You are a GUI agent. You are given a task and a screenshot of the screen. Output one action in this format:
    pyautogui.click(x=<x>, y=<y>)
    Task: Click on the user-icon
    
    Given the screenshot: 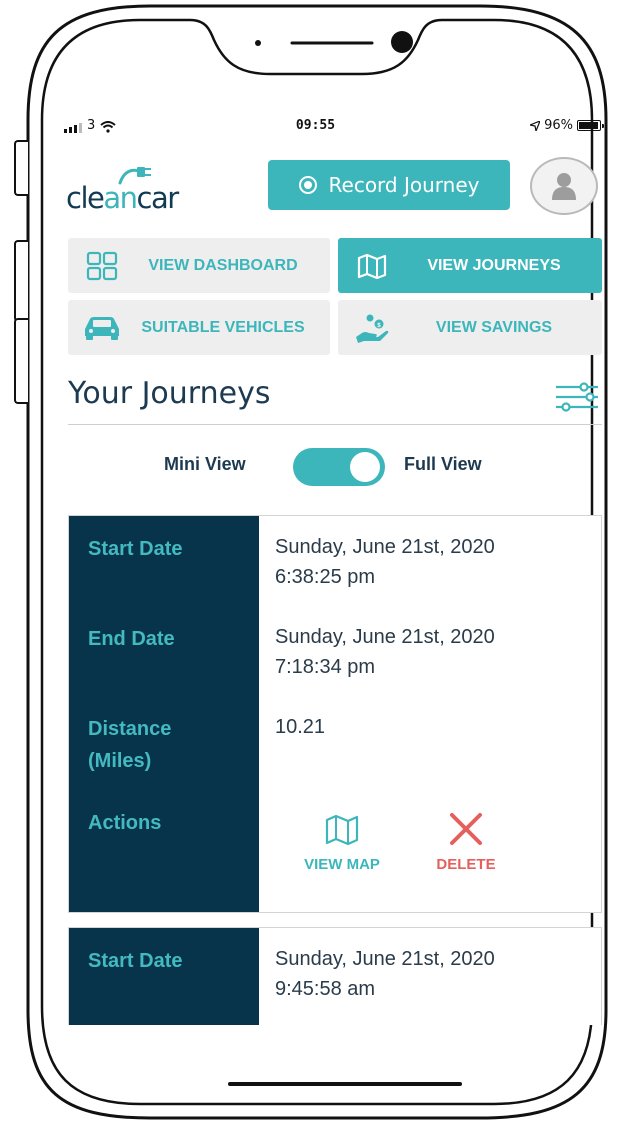 What is the action you would take?
    pyautogui.click(x=564, y=186)
    